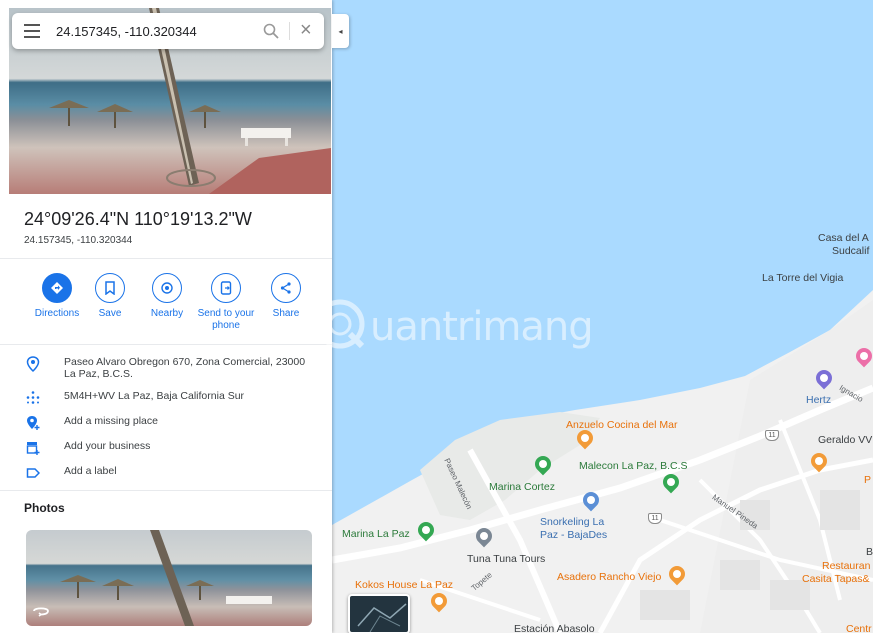 The width and height of the screenshot is (873, 633). What do you see at coordinates (138, 219) in the screenshot?
I see `place-title: 24°09'26.4"N 110°19'13.2"W` at bounding box center [138, 219].